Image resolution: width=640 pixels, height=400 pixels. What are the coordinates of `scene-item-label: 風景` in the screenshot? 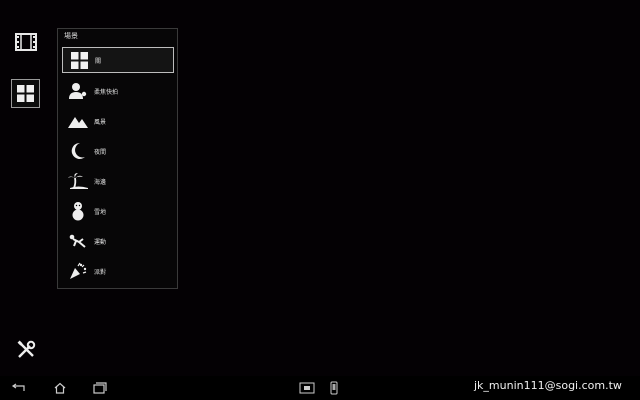 It's located at (100, 122).